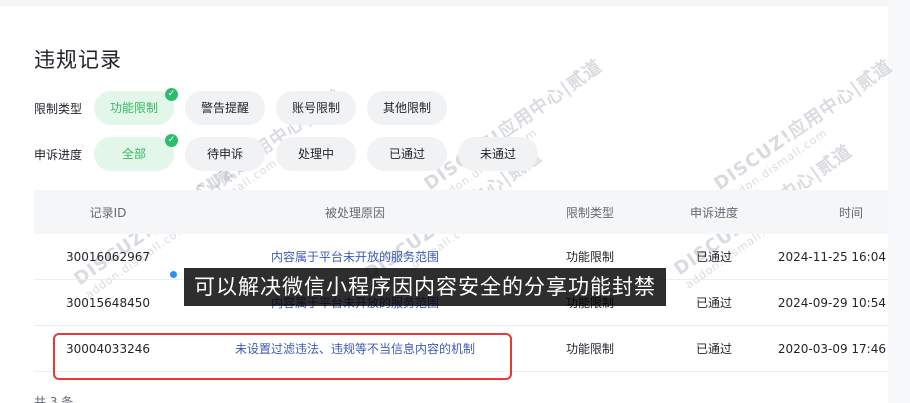 Image resolution: width=910 pixels, height=403 pixels. I want to click on chip-other-restriction: 其他限制, so click(407, 108).